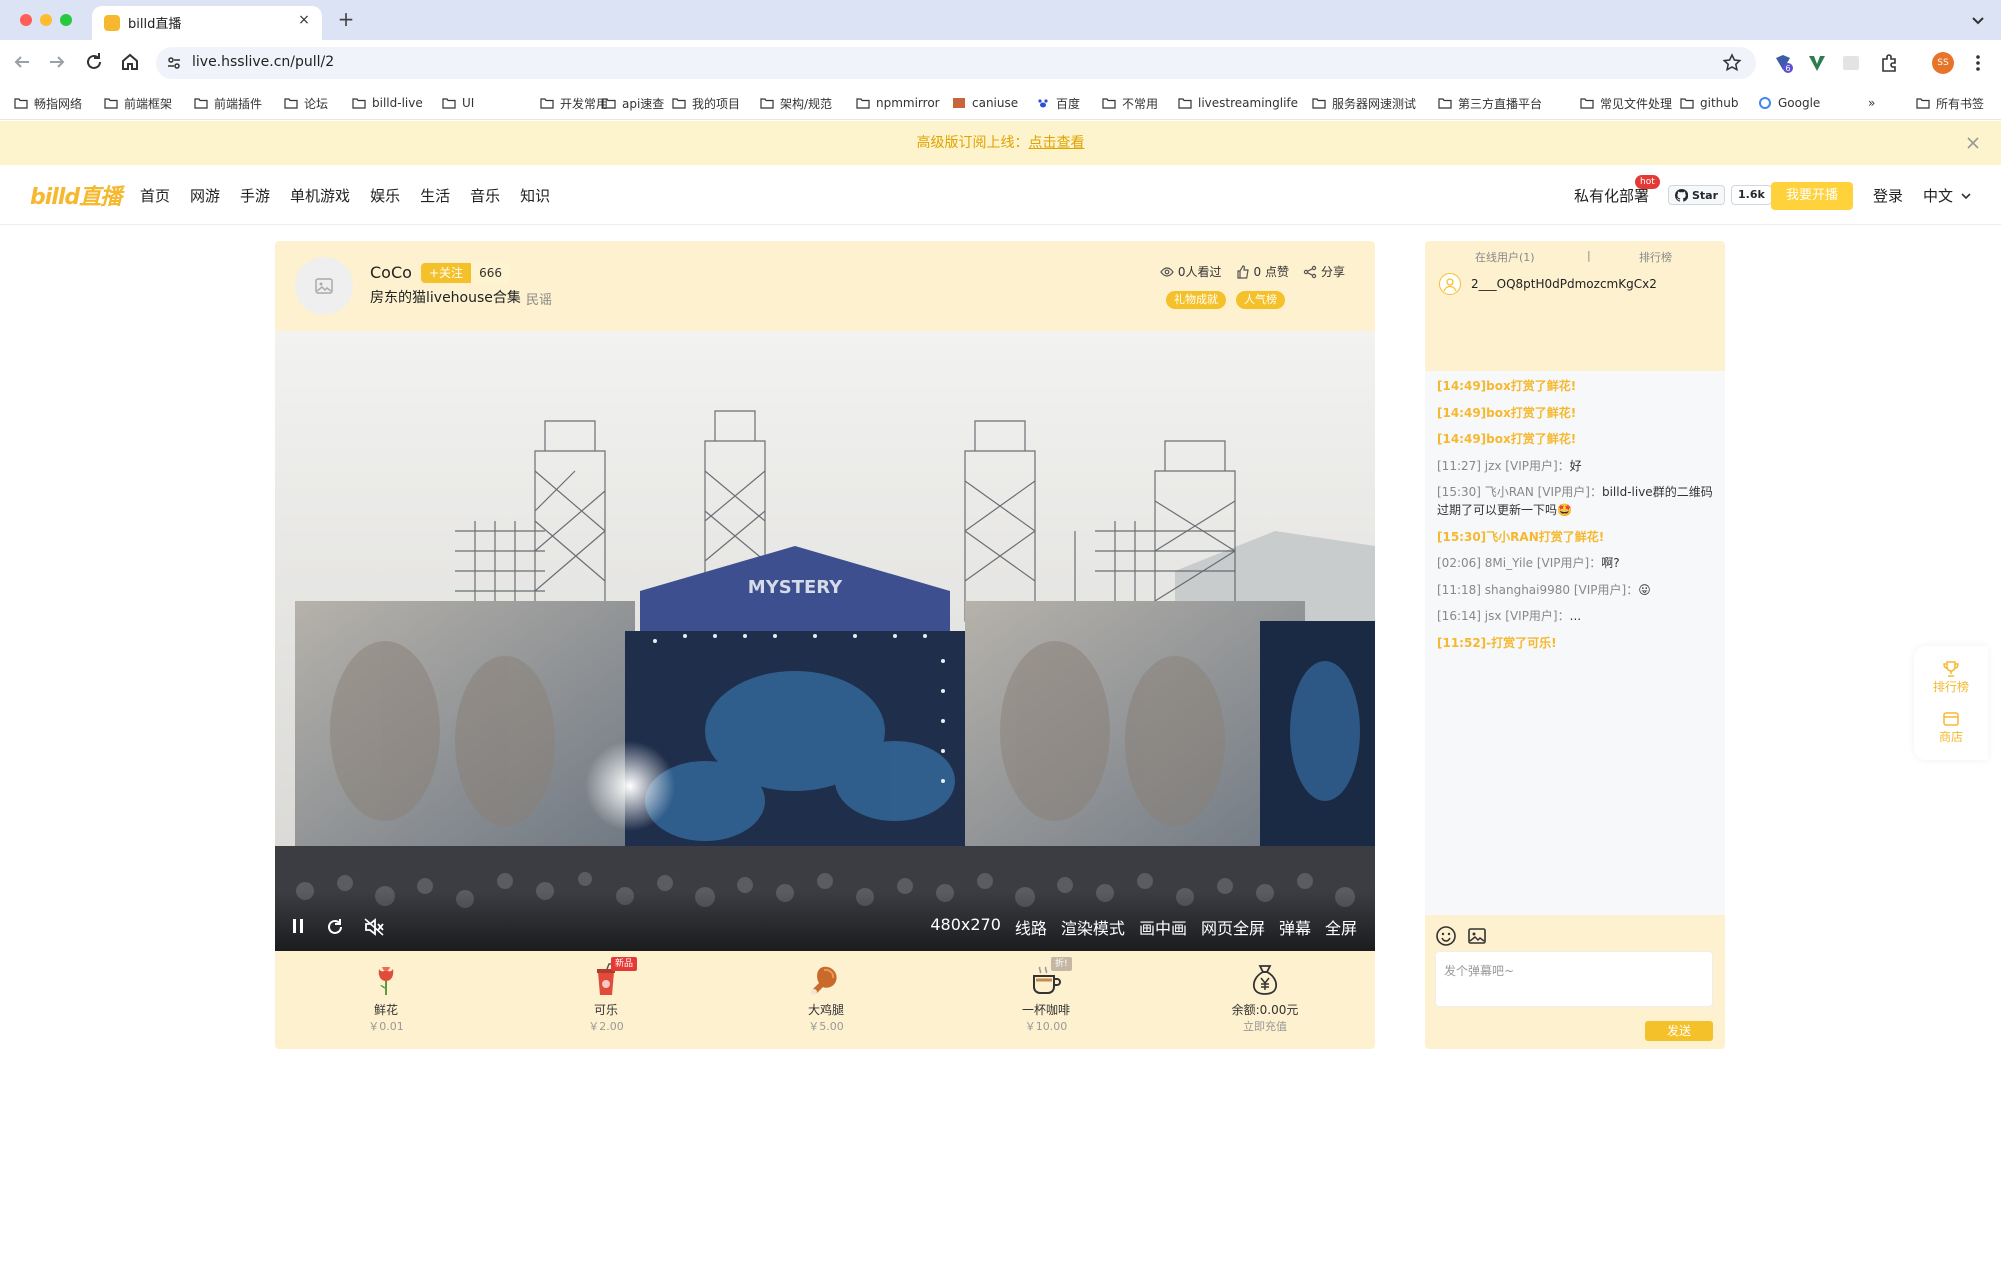 The width and height of the screenshot is (2001, 1285). What do you see at coordinates (898, 103) in the screenshot?
I see `bookmark-item: npmmirror` at bounding box center [898, 103].